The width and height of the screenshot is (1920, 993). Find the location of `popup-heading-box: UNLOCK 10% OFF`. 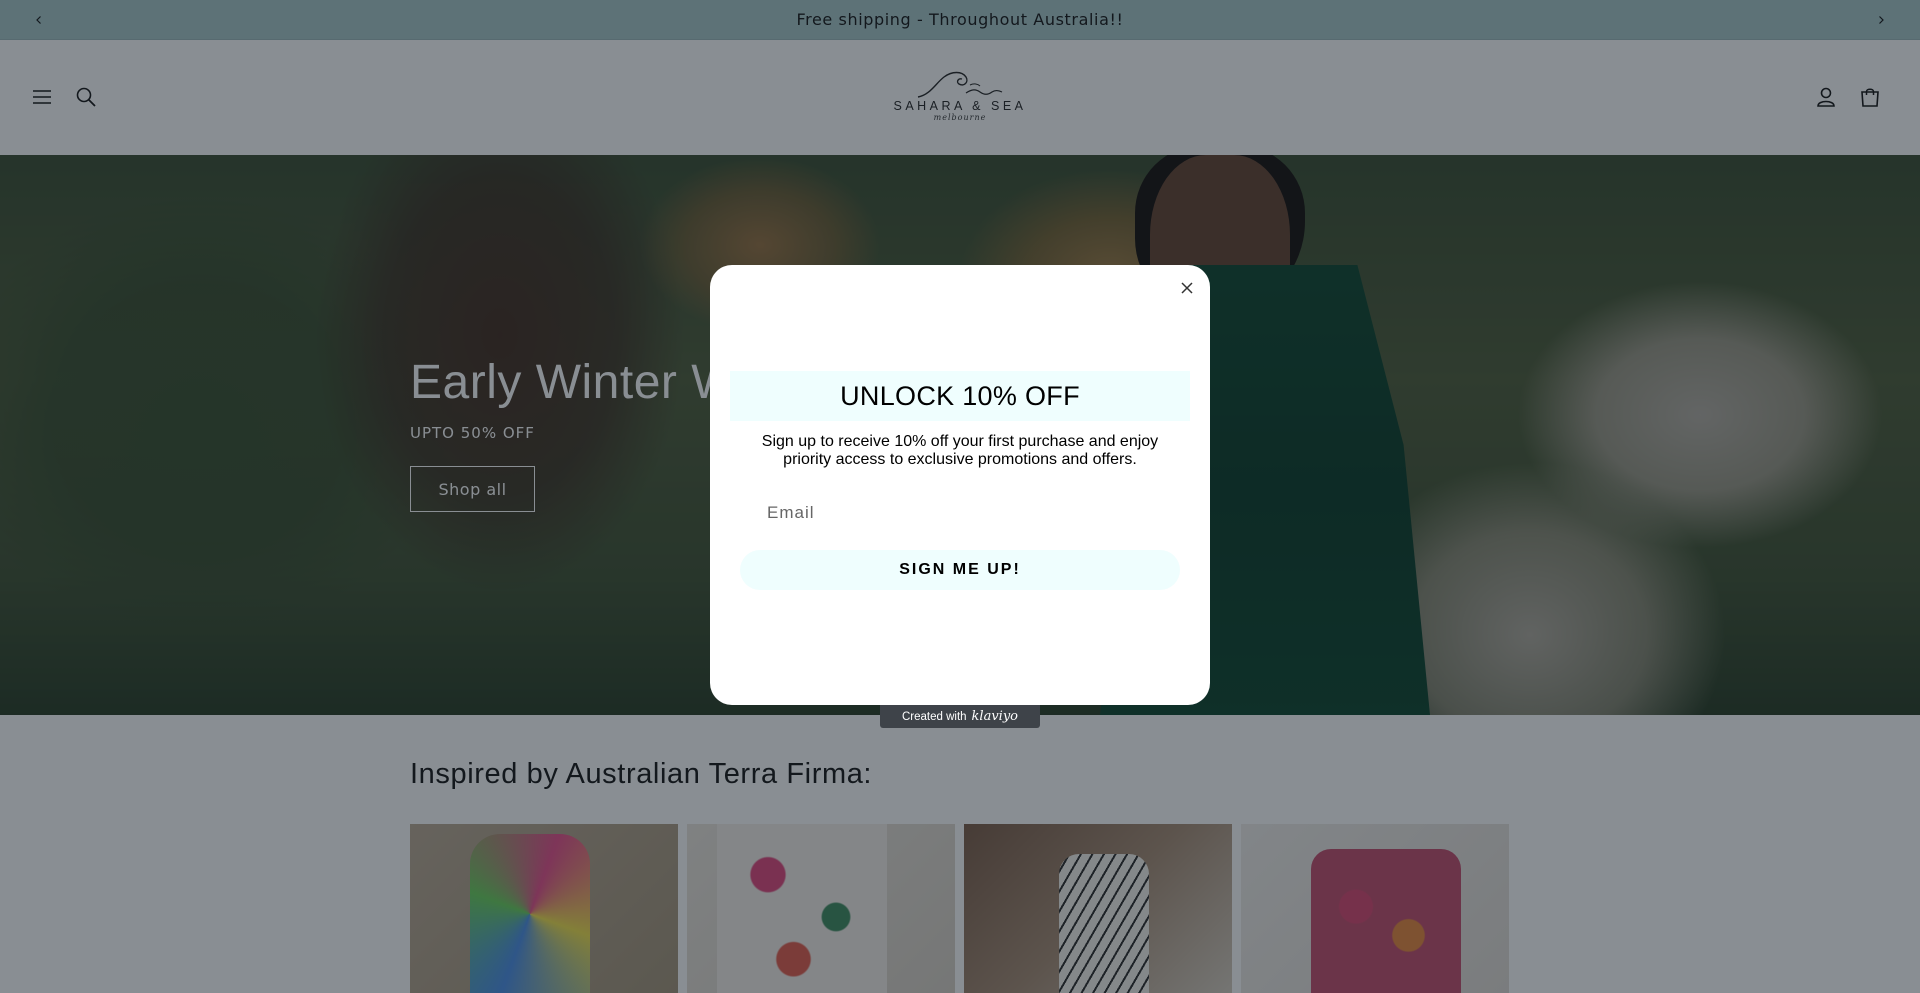

popup-heading-box: UNLOCK 10% OFF is located at coordinates (960, 396).